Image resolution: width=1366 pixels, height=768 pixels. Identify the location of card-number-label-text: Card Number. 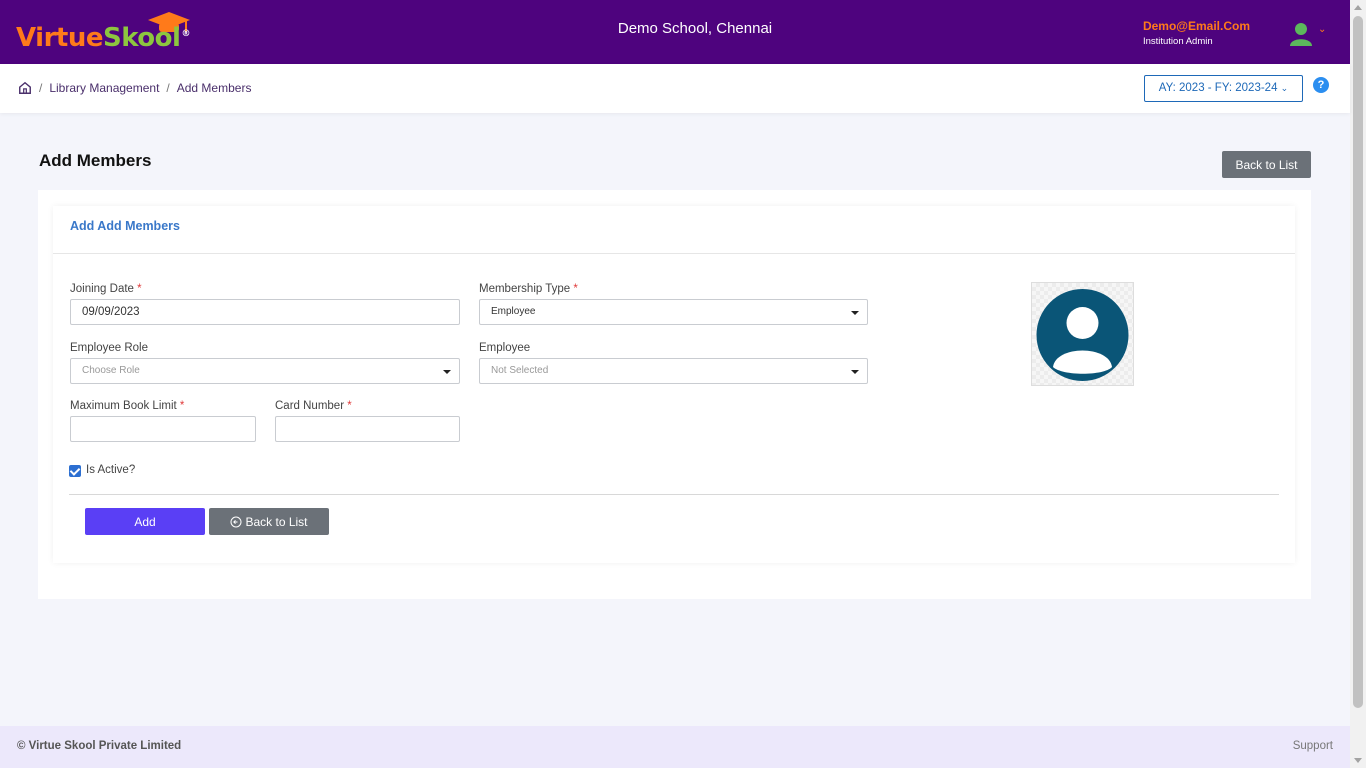
(310, 406).